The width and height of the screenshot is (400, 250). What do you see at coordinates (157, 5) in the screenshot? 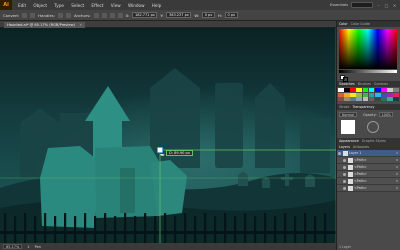
I see `menu-help: Help` at bounding box center [157, 5].